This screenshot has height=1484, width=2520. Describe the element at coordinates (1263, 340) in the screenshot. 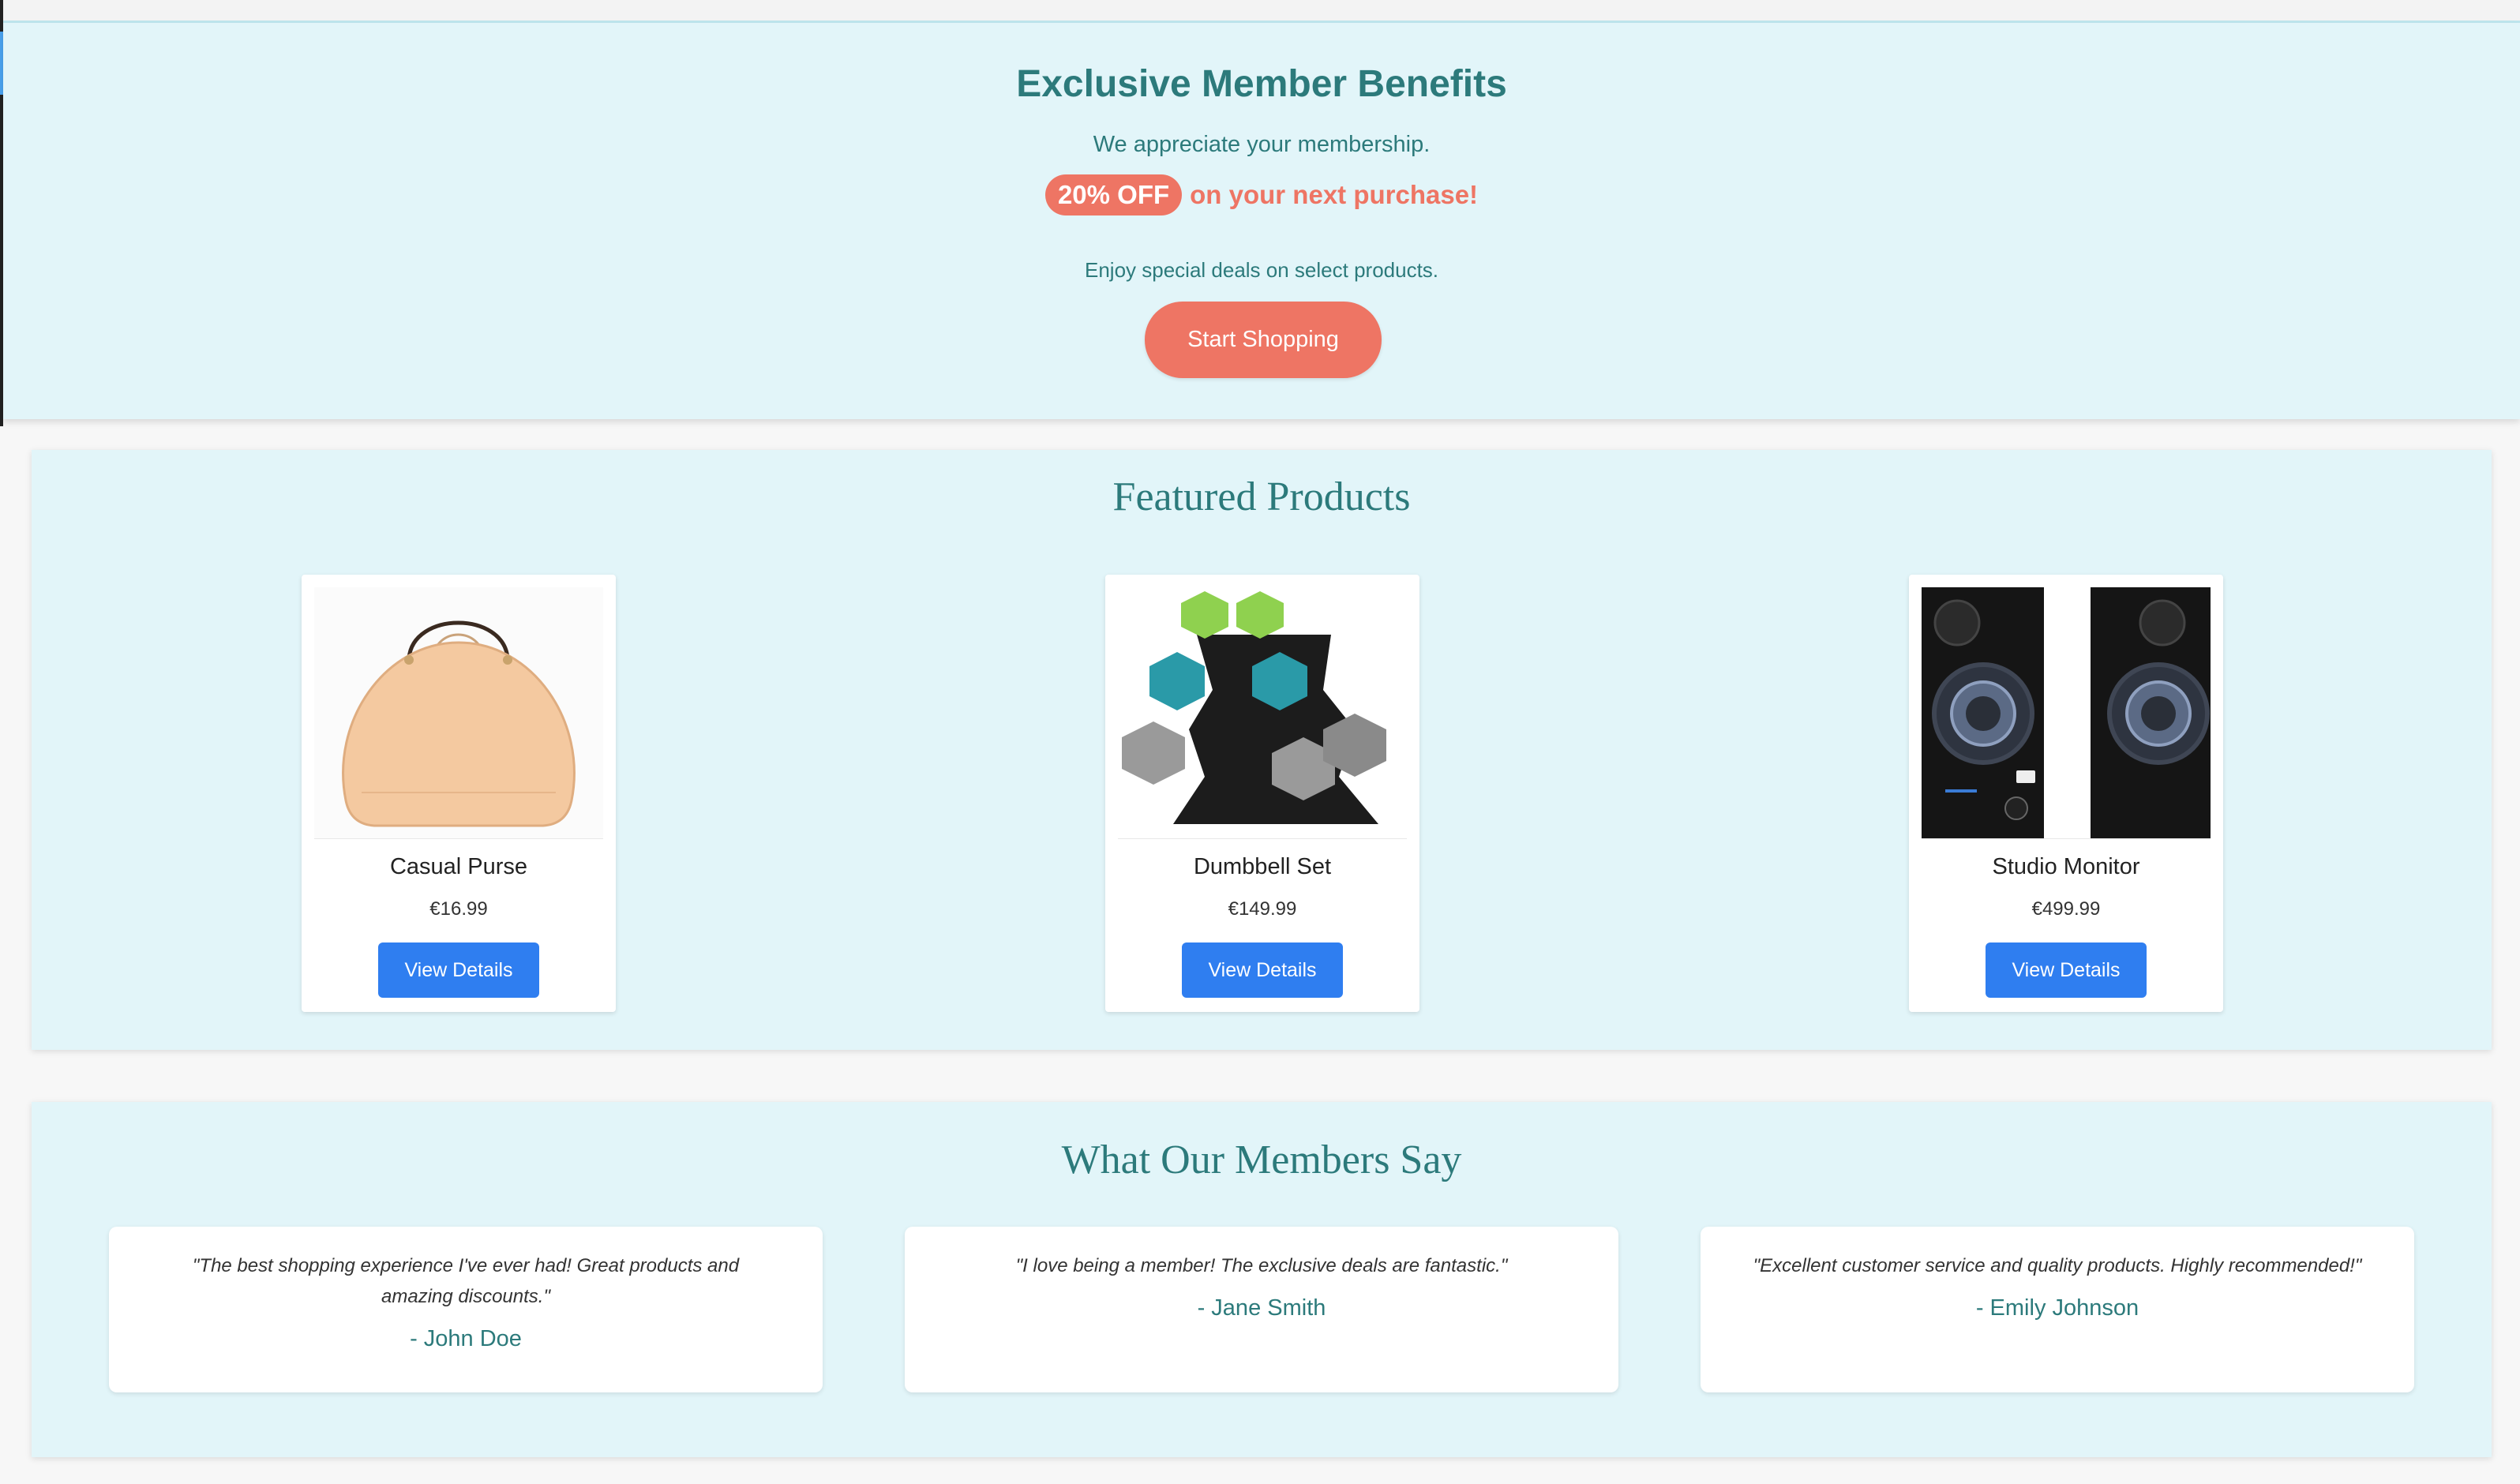

I see `start-shopping-button: Start Shopping` at that location.